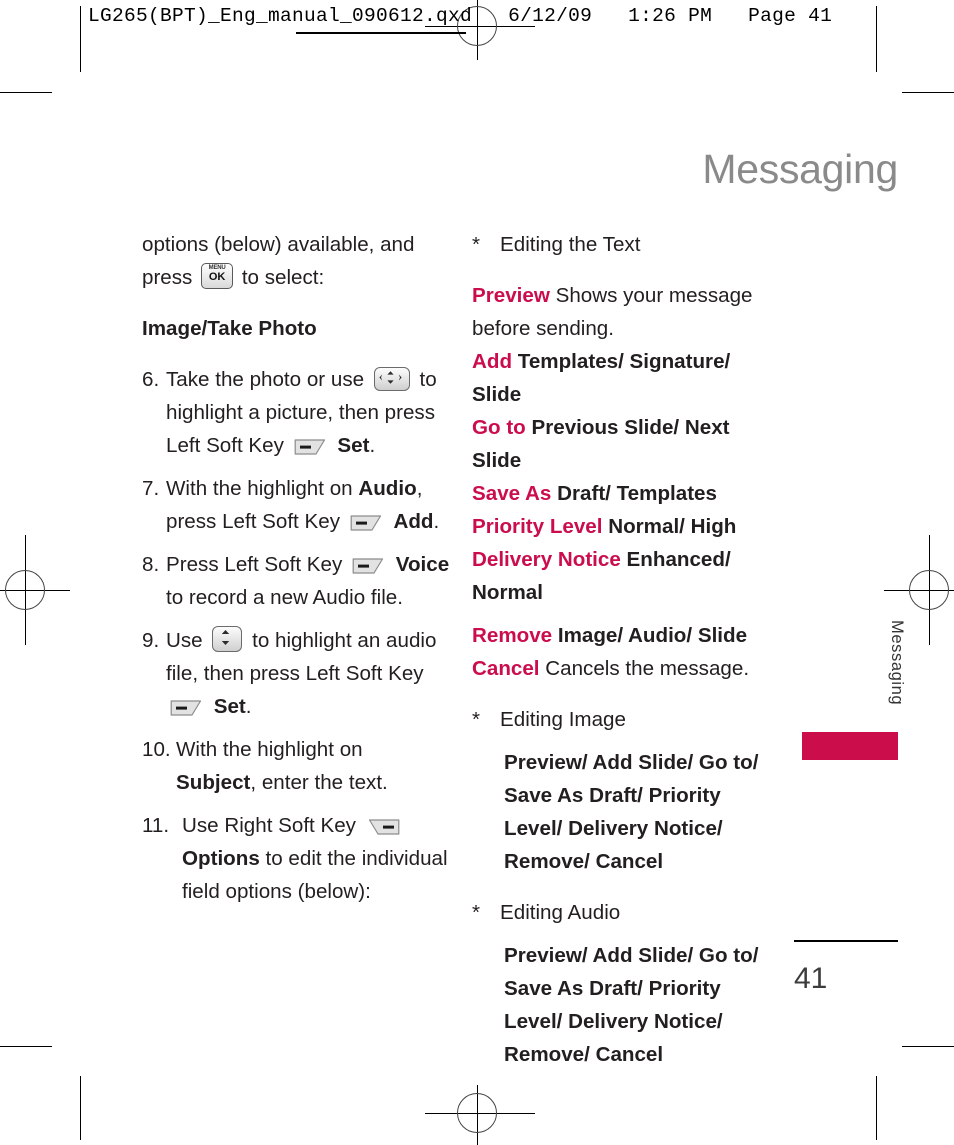  Describe the element at coordinates (283, 277) in the screenshot. I see `intro-line2-post: to select:` at that location.